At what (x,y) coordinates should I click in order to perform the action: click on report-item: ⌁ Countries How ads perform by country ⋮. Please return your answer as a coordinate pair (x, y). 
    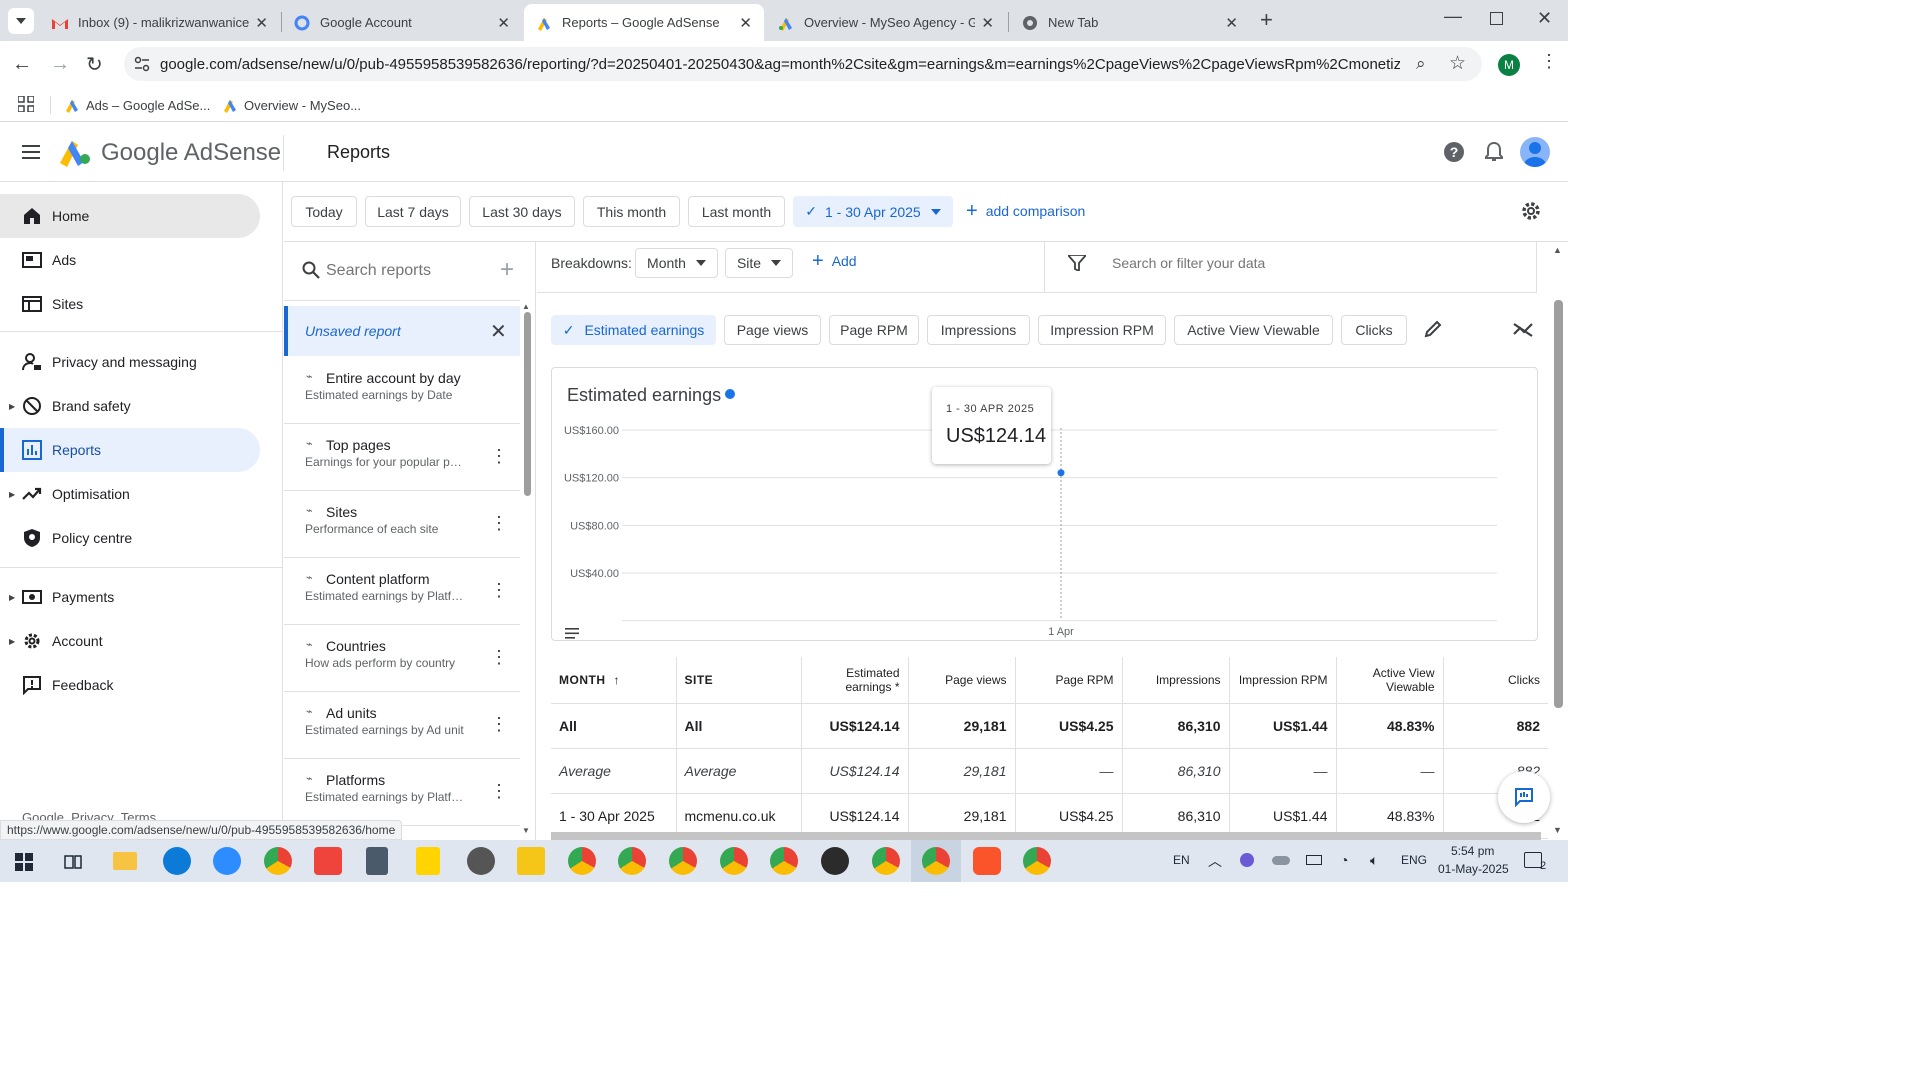
    Looking at the image, I should click on (402, 659).